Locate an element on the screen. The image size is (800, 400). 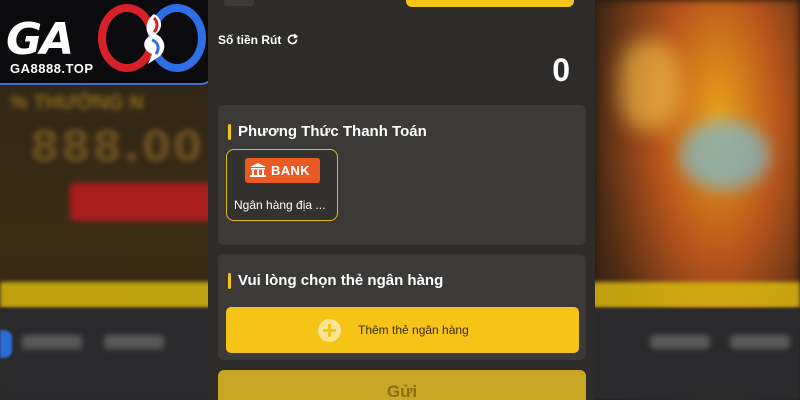
top-action-button is located at coordinates (490, 3).